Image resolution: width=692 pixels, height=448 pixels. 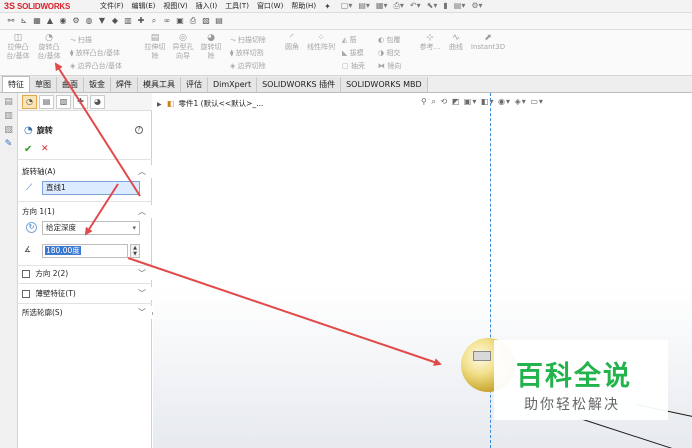 What do you see at coordinates (115, 21) in the screenshot?
I see `scene-icon: ◆` at bounding box center [115, 21].